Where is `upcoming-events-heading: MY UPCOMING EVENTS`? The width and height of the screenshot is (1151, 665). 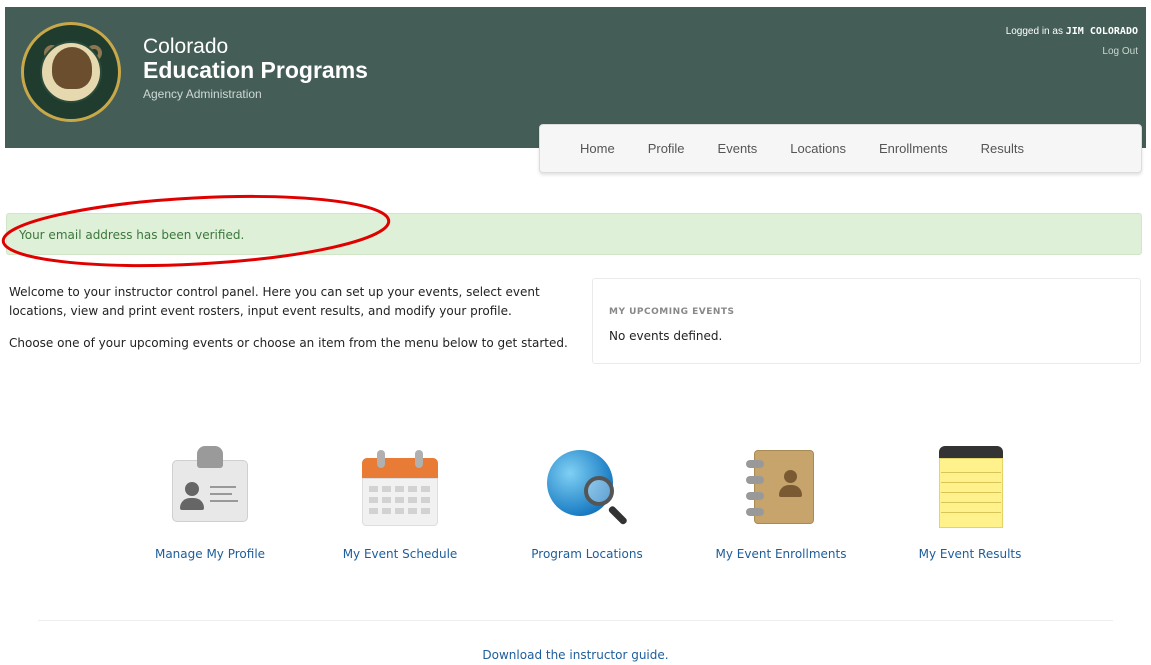
upcoming-events-heading: MY UPCOMING EVENTS is located at coordinates (672, 312).